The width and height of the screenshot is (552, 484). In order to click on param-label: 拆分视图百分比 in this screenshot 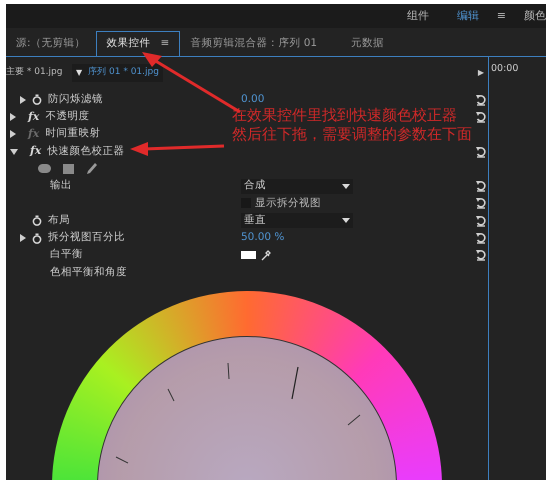, I will do `click(86, 238)`.